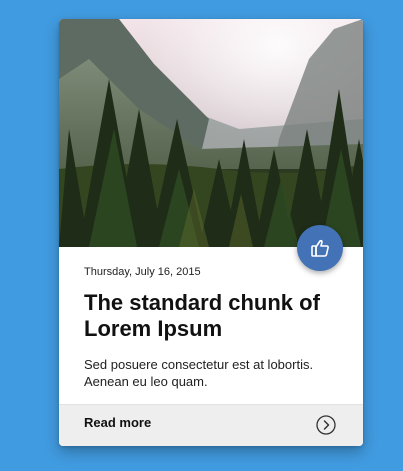 This screenshot has width=403, height=471. What do you see at coordinates (117, 422) in the screenshot?
I see `read-more-link: Read more` at bounding box center [117, 422].